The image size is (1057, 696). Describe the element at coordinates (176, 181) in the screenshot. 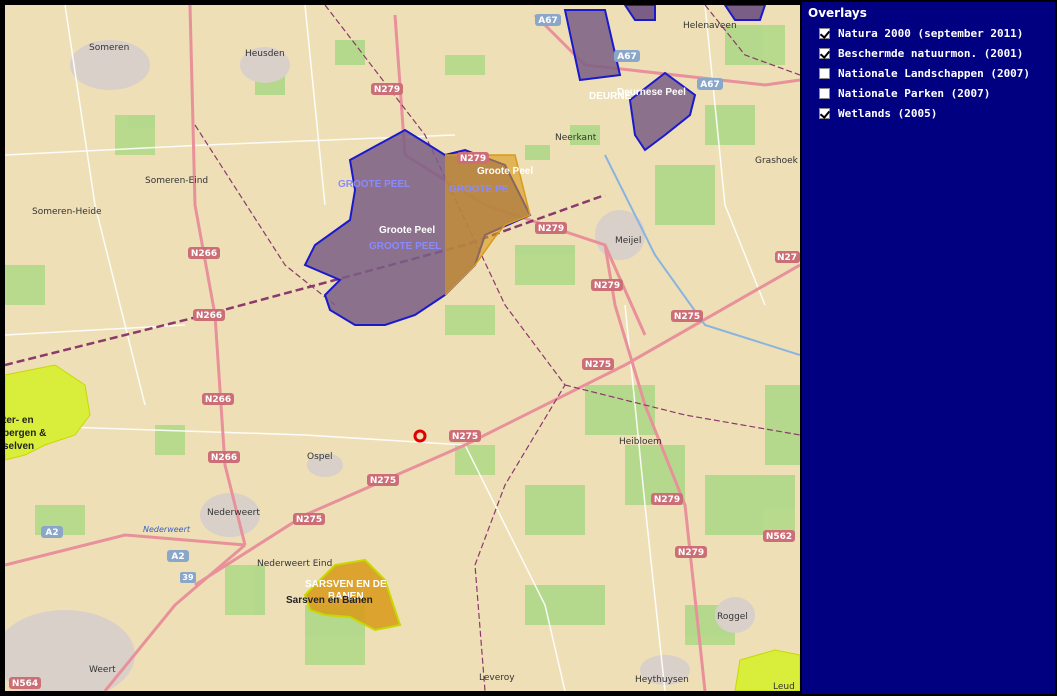

I see `place-label: Someren-Eind` at that location.